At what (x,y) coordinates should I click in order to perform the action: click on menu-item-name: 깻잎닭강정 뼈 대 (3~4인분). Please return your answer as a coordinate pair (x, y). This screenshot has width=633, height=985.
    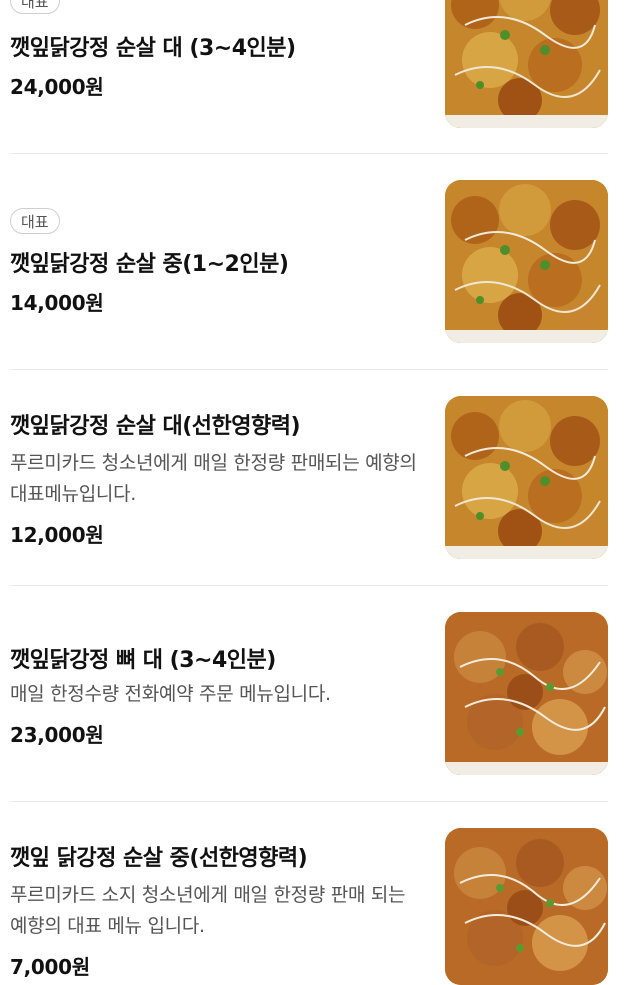
    Looking at the image, I should click on (143, 660).